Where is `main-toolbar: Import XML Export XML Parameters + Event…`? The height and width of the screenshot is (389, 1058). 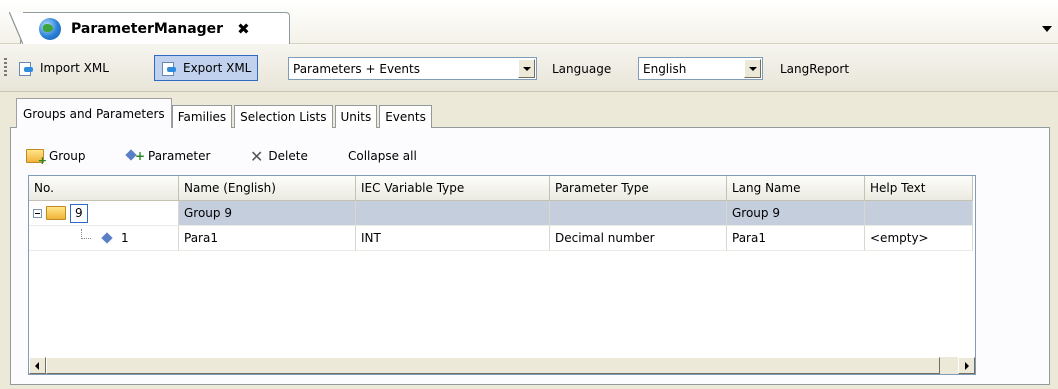 main-toolbar: Import XML Export XML Parameters + Event… is located at coordinates (529, 68).